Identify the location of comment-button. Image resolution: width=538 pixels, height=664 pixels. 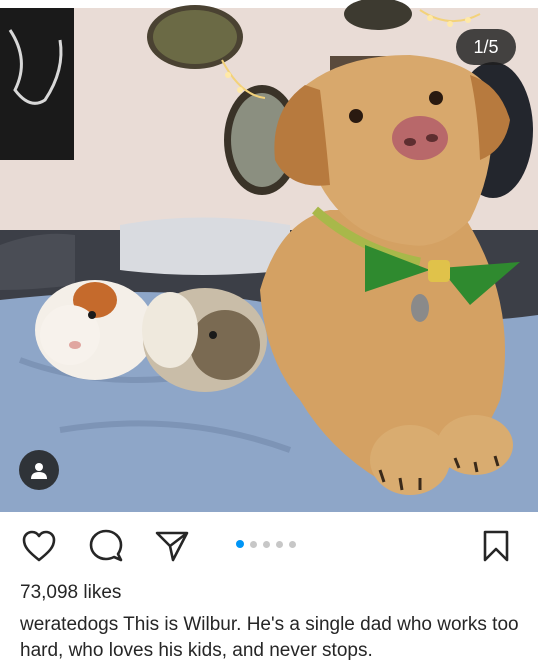
(106, 546).